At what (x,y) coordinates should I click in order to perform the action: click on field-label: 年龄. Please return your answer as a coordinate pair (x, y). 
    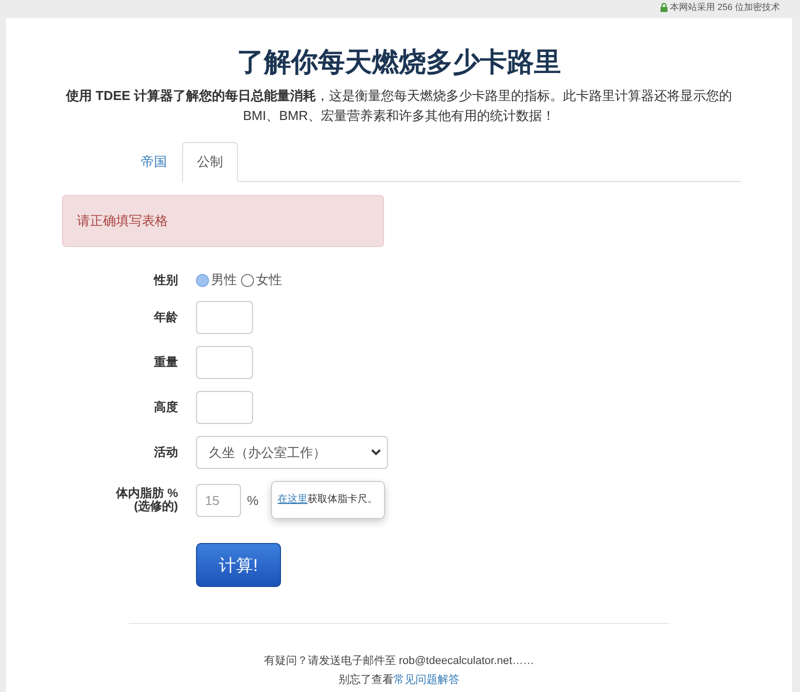
    Looking at the image, I should click on (165, 317).